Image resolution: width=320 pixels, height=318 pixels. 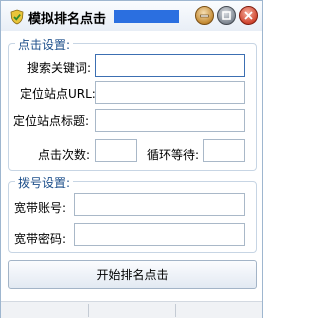 I want to click on broadband-account-input, so click(x=159, y=204).